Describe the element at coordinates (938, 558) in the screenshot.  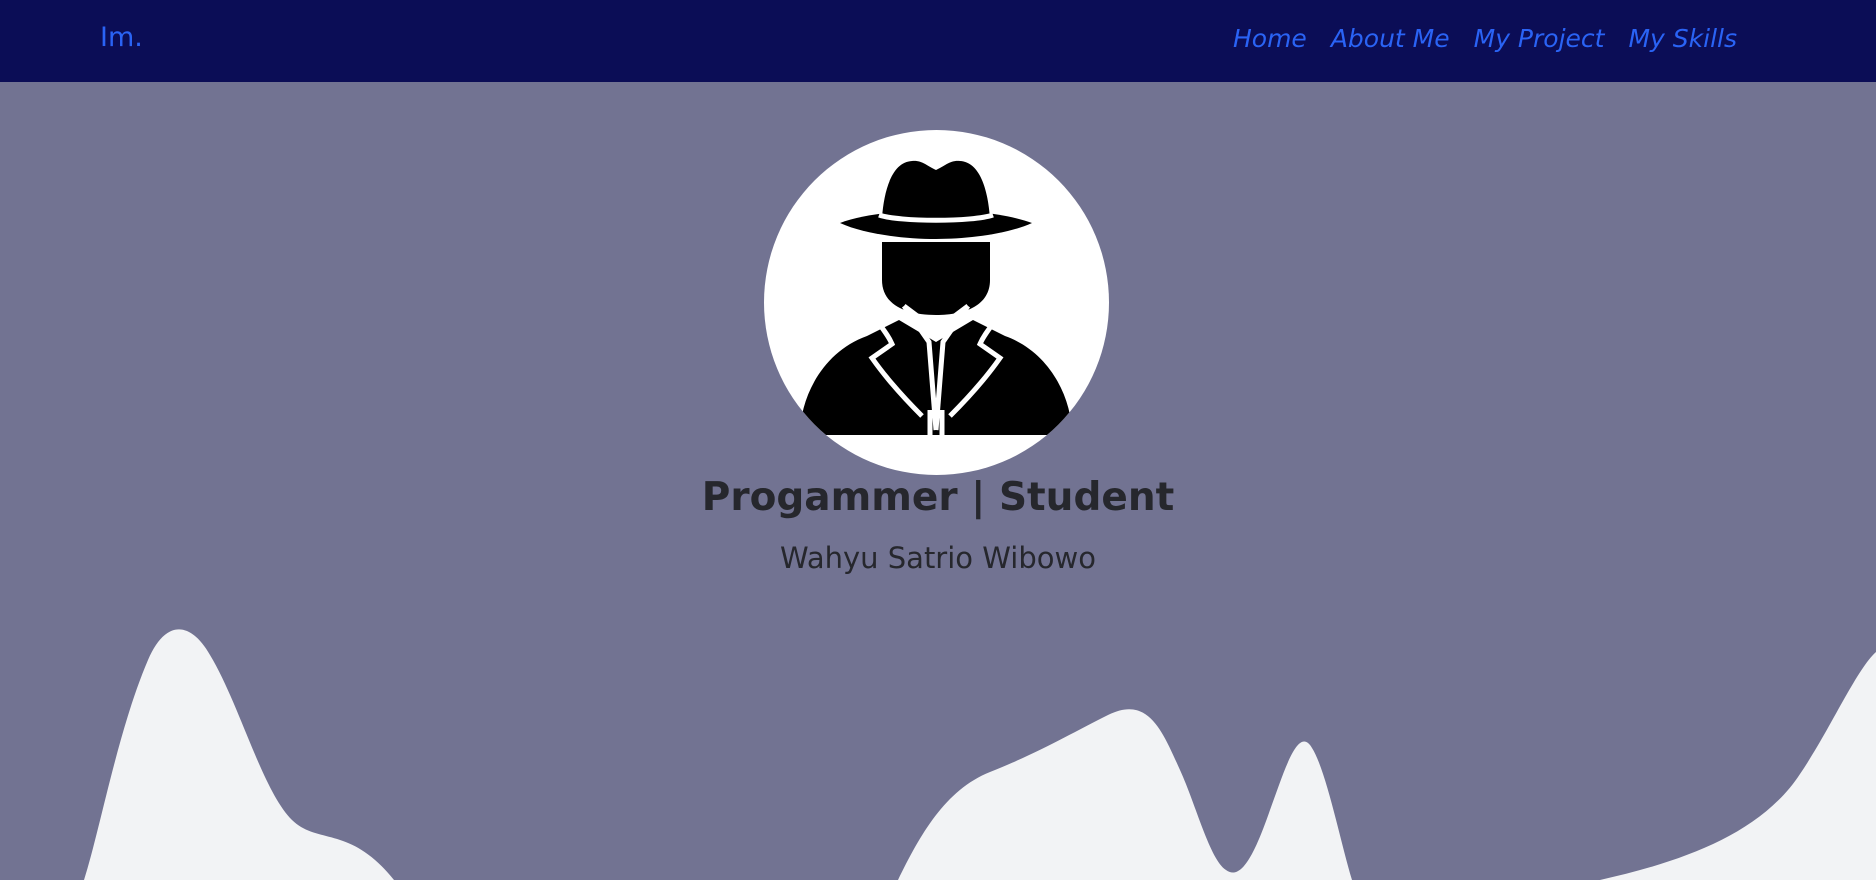
I see `hero-name: Wahyu Satrio Wibowo` at that location.